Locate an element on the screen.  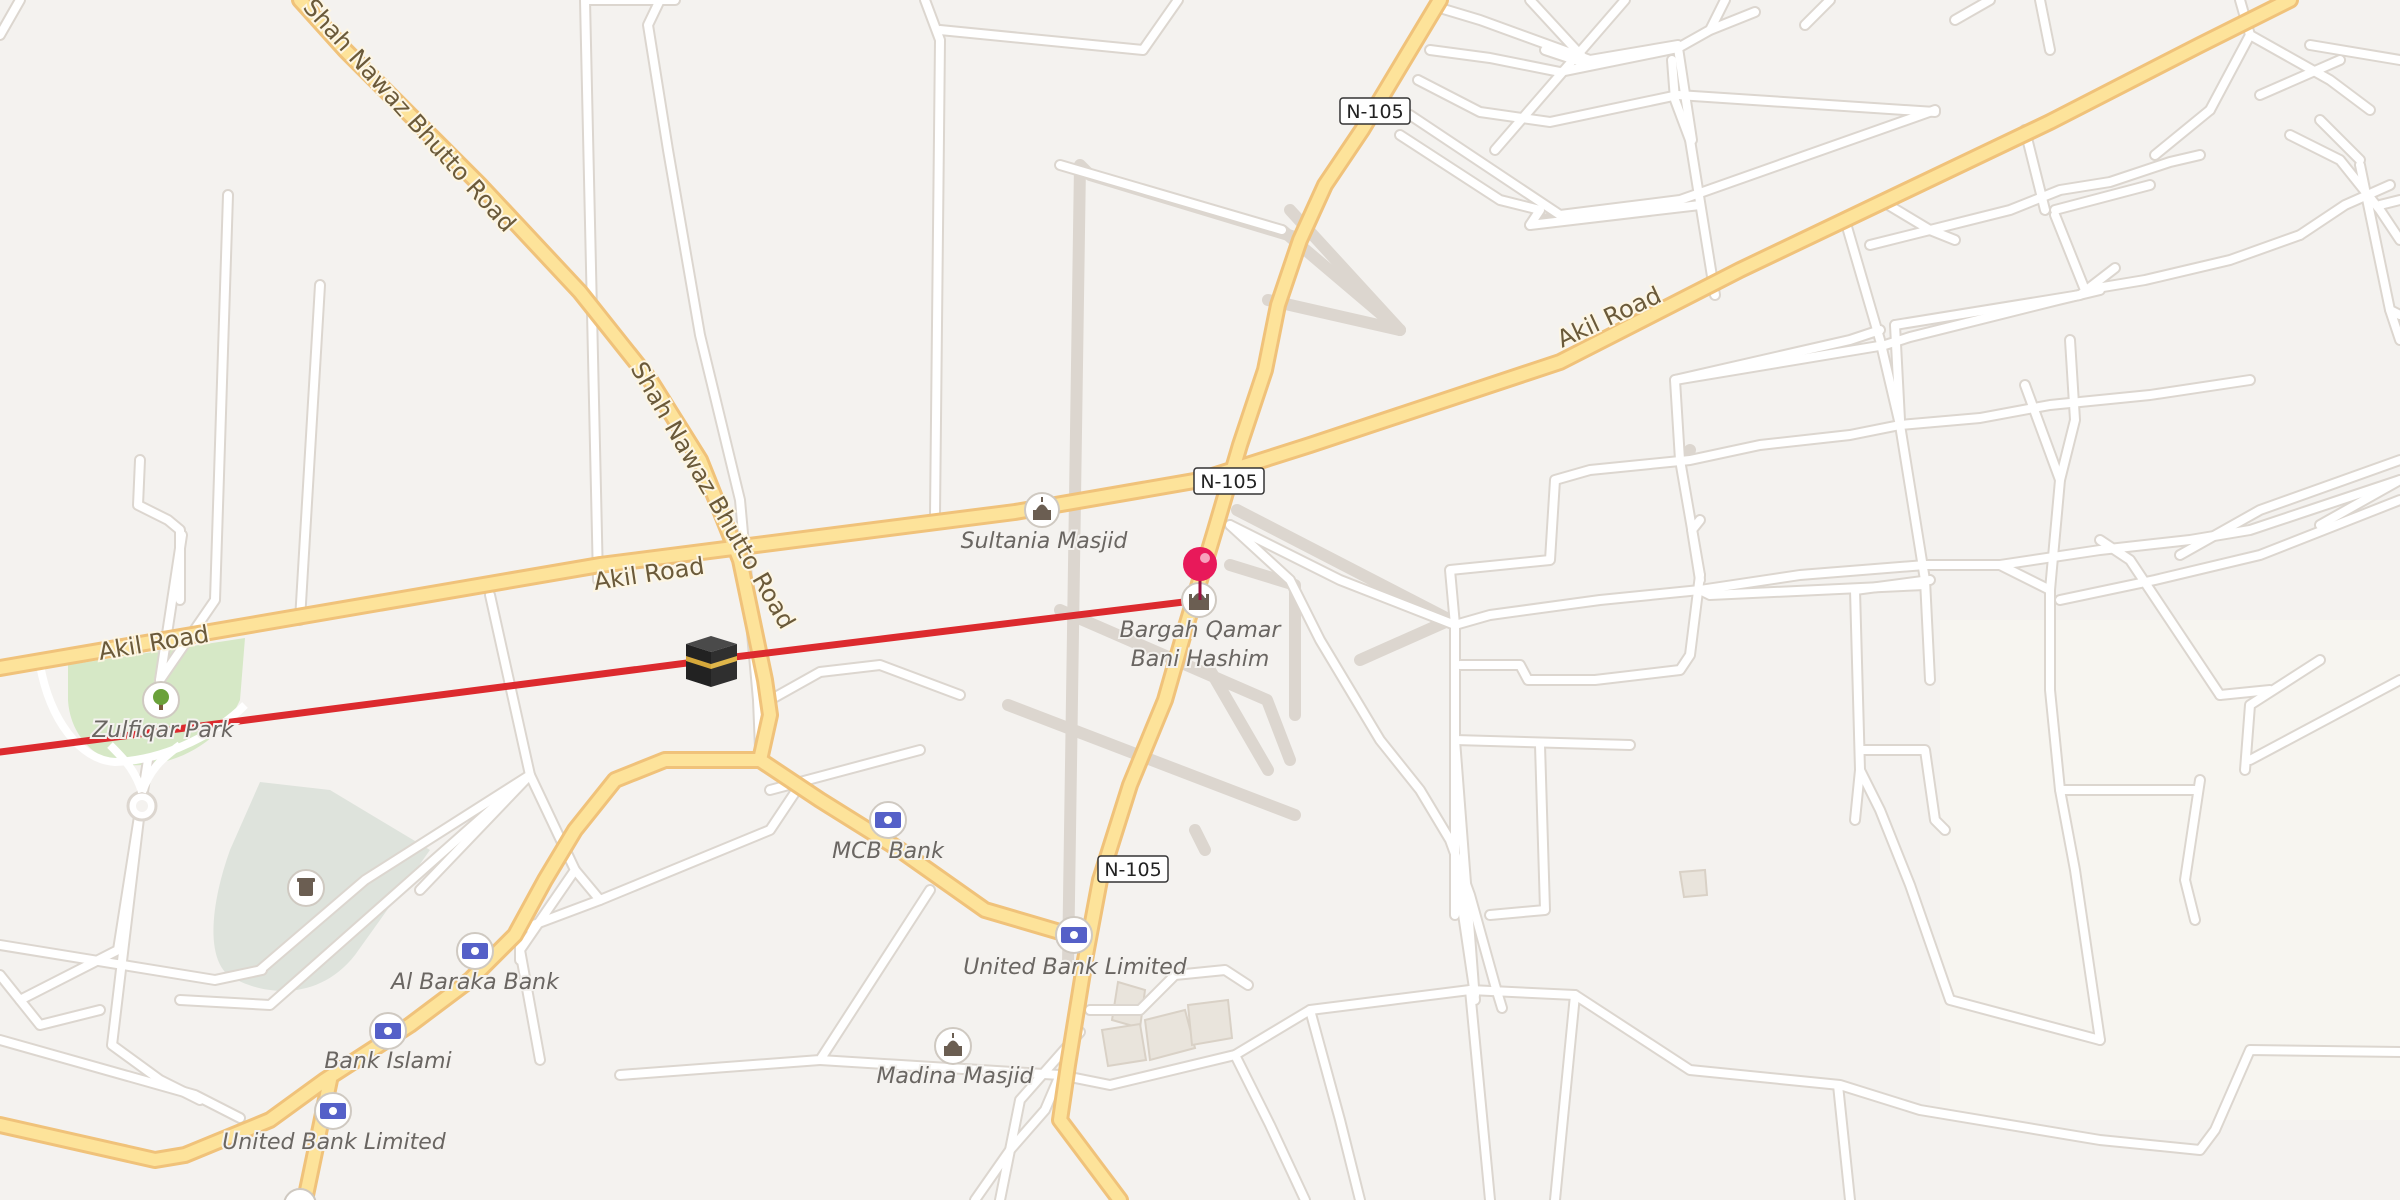
open-land-area is located at coordinates (2170, 870).